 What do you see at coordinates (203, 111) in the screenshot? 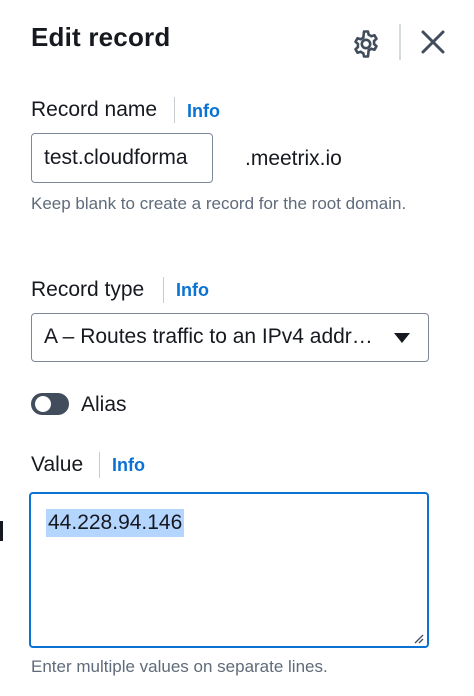
I see `record-name-info-link: Info` at bounding box center [203, 111].